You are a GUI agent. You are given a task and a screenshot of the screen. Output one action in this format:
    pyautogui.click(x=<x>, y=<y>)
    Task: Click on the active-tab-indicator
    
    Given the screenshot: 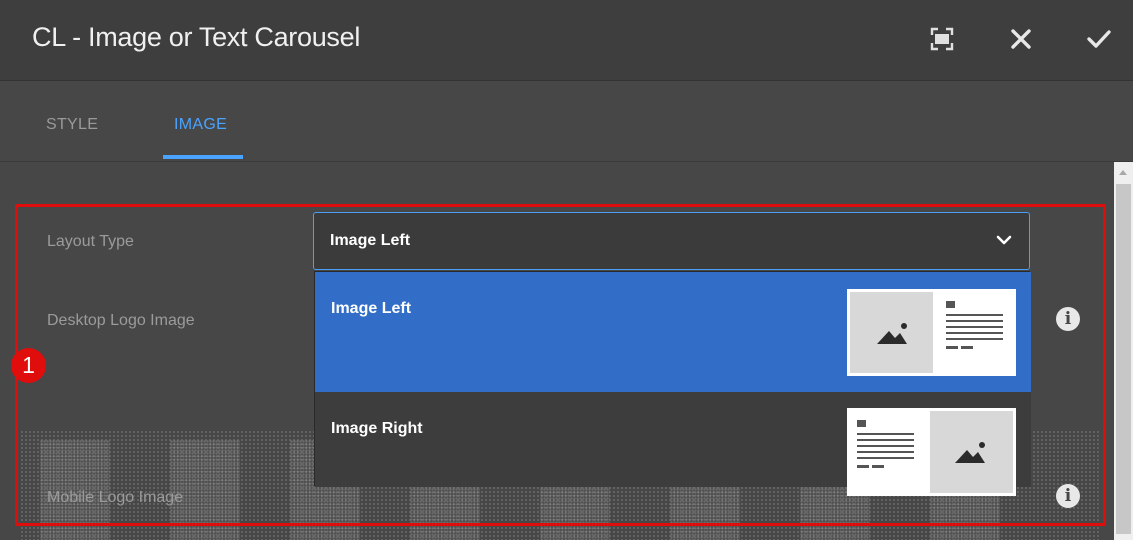 What is the action you would take?
    pyautogui.click(x=203, y=157)
    